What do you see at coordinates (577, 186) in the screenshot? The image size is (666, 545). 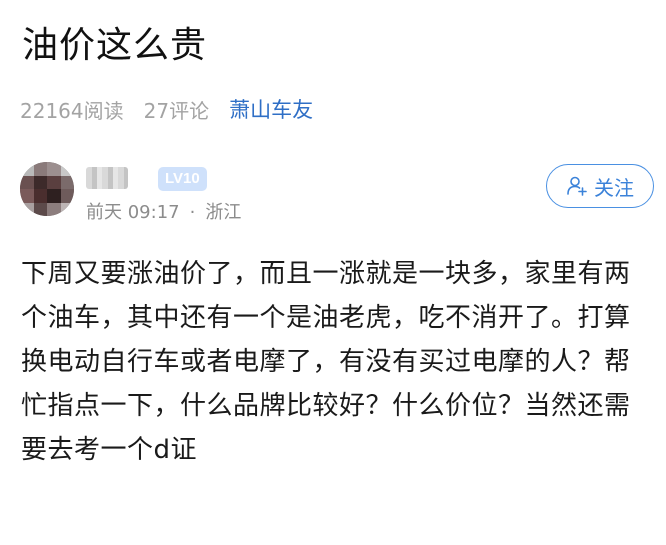 I see `add-user-icon` at bounding box center [577, 186].